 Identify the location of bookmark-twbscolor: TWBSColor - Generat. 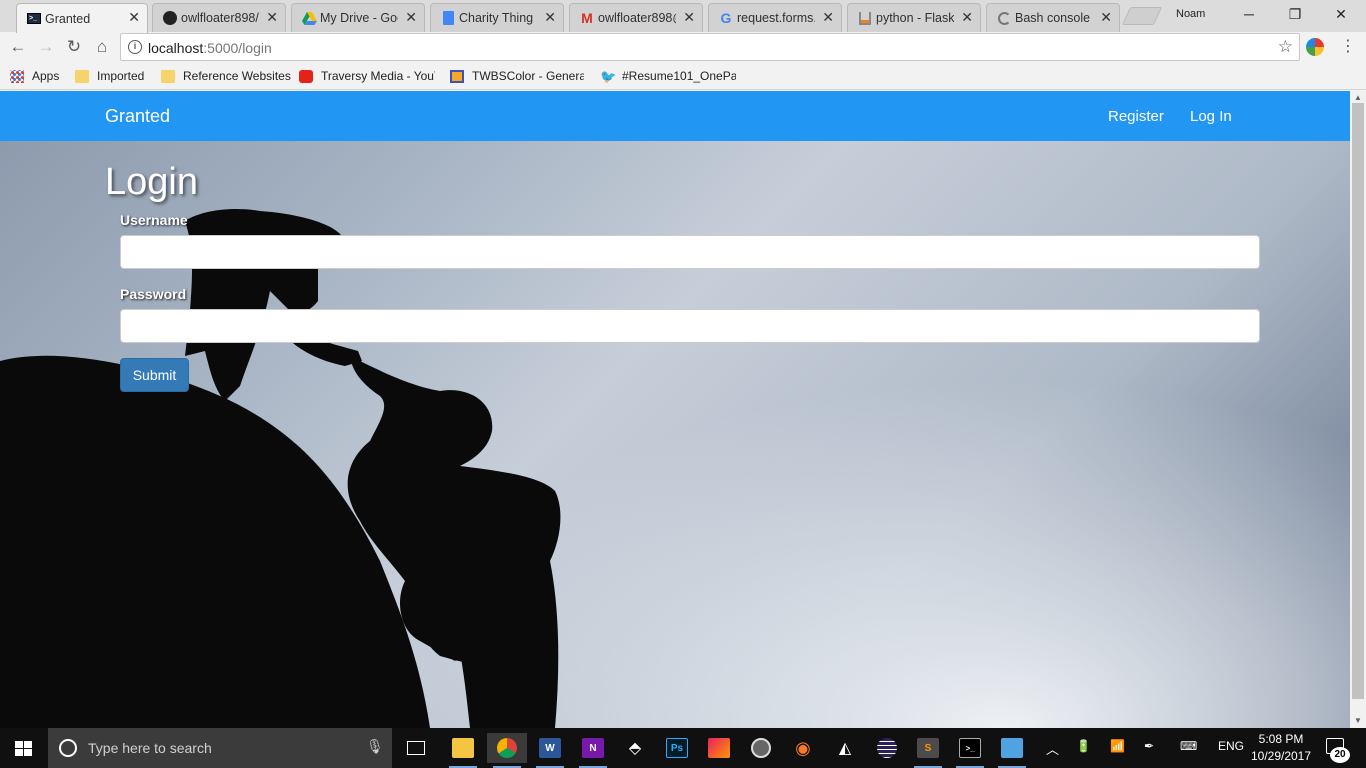
(517, 76).